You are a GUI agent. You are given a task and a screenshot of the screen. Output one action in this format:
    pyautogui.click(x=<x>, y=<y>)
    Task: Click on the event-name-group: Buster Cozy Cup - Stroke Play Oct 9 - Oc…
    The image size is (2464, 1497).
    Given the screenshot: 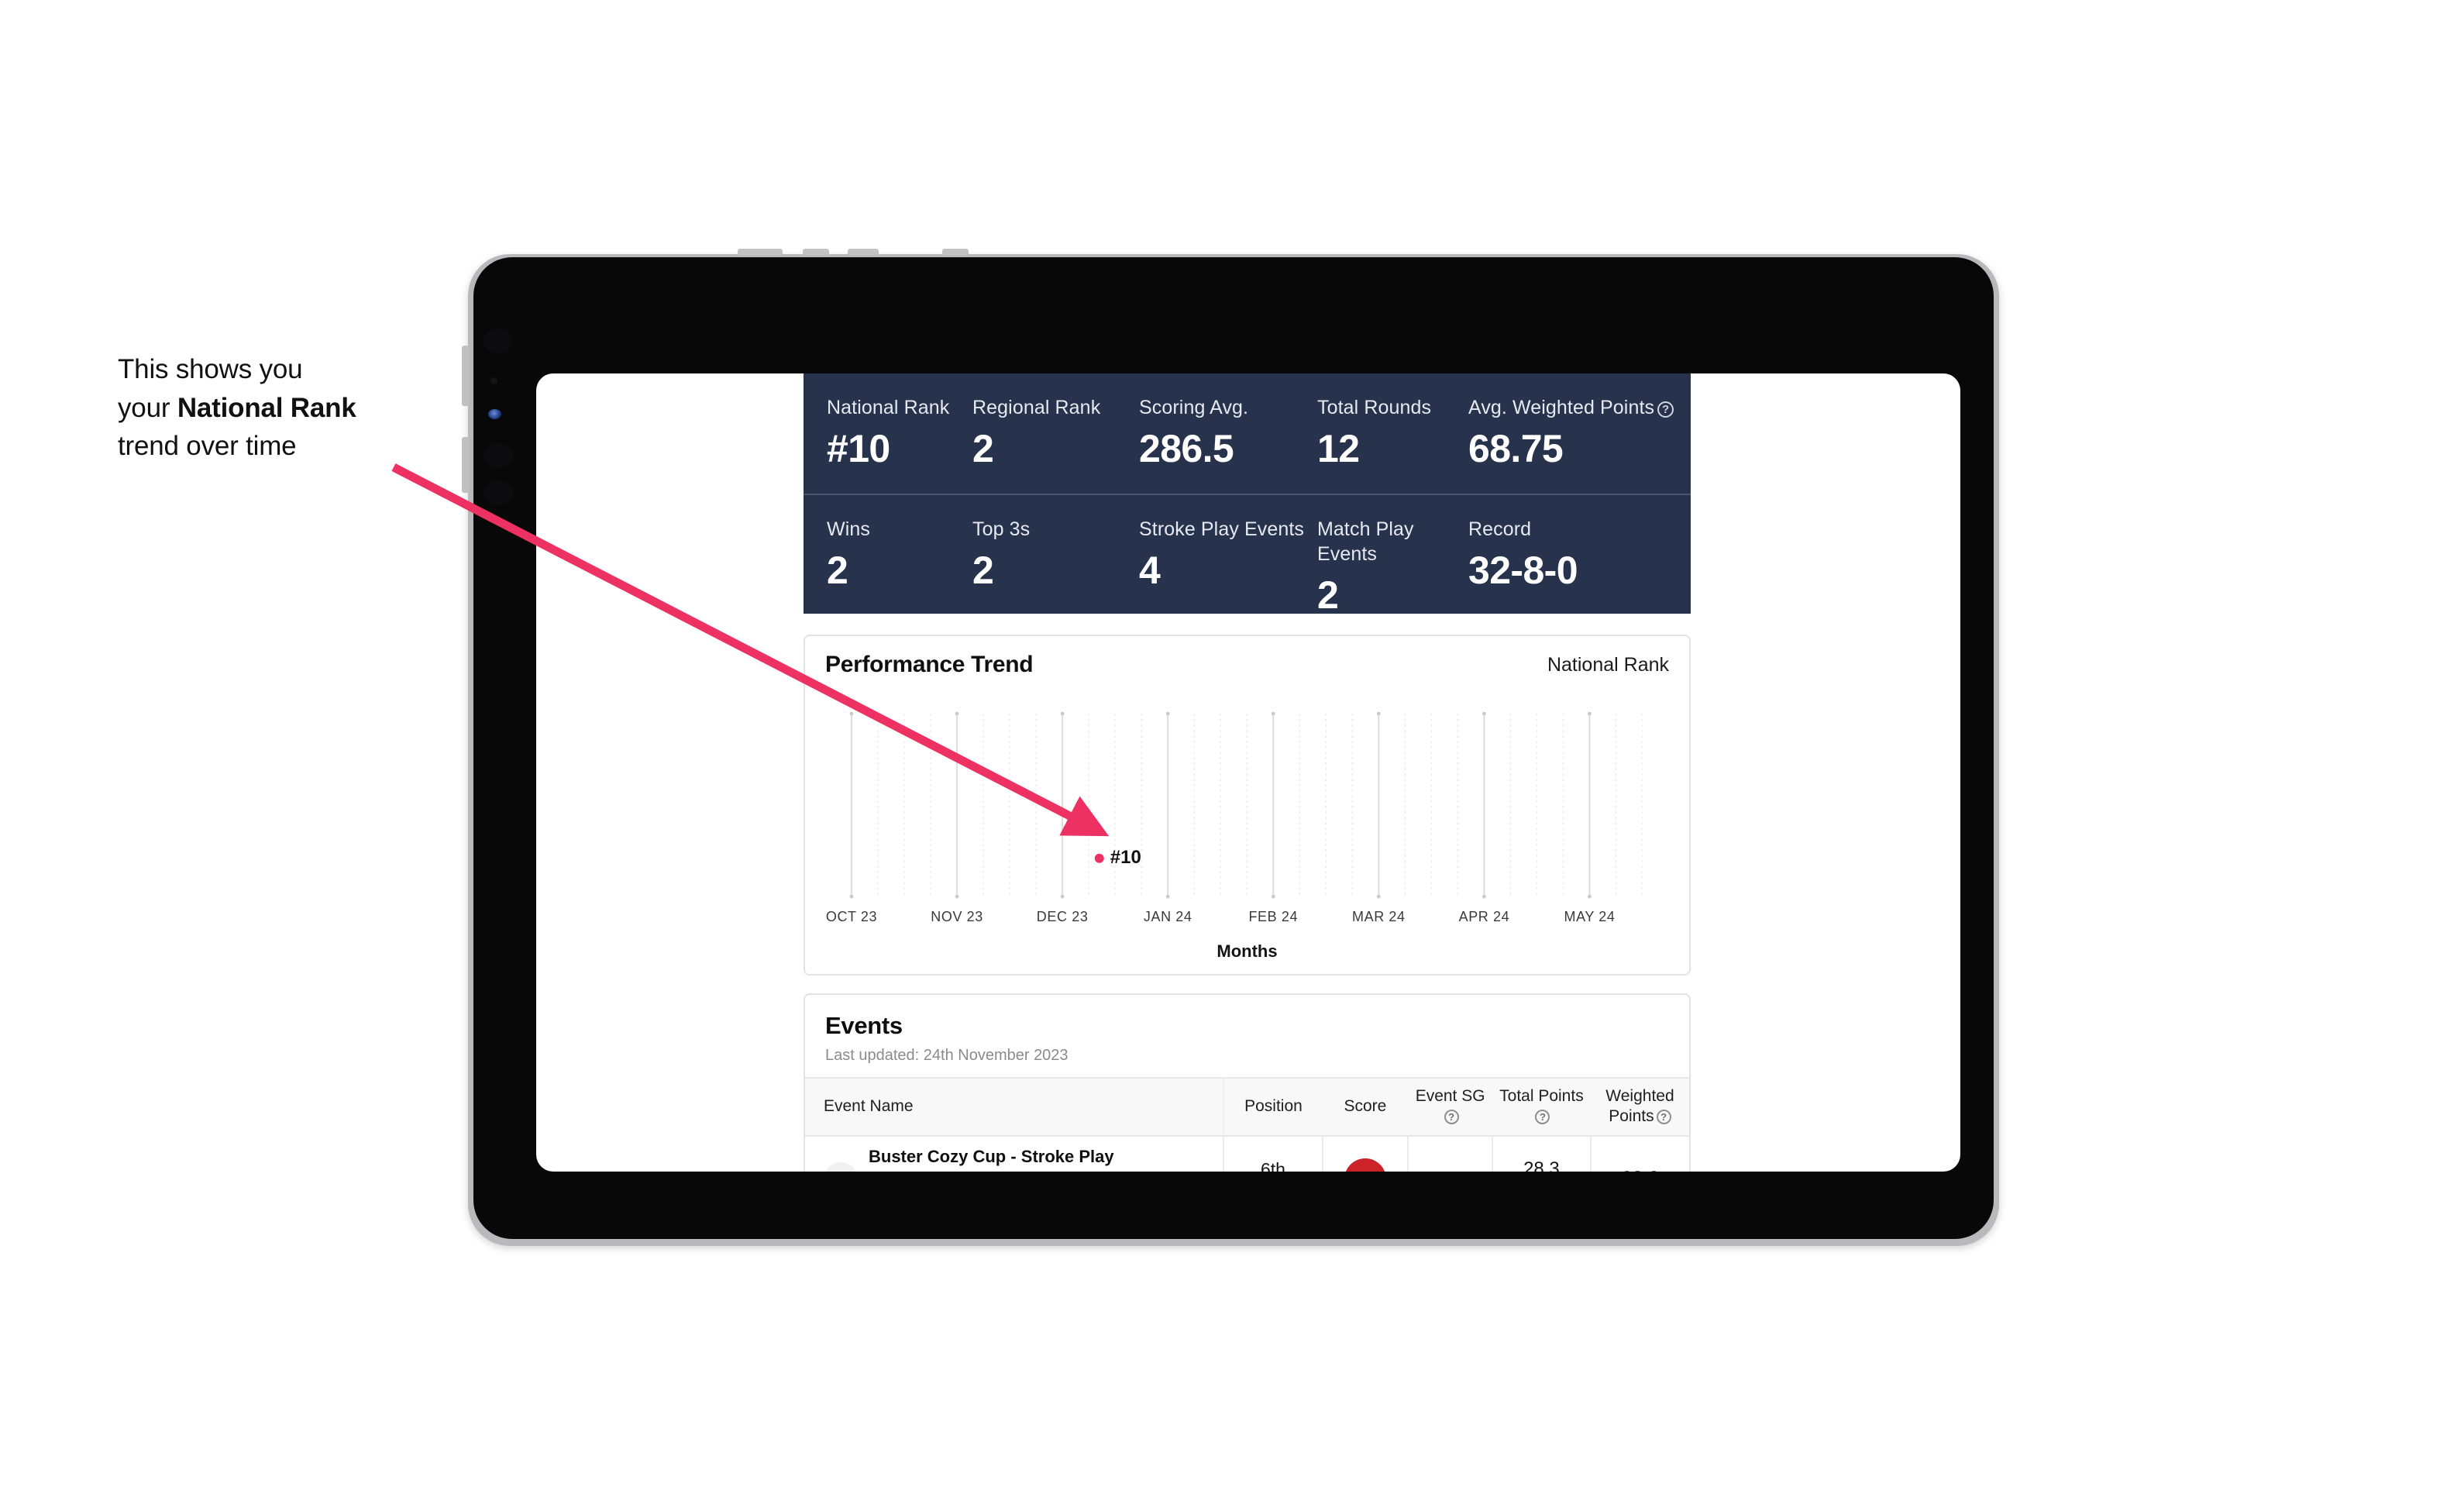 What is the action you would take?
    pyautogui.click(x=1020, y=1159)
    